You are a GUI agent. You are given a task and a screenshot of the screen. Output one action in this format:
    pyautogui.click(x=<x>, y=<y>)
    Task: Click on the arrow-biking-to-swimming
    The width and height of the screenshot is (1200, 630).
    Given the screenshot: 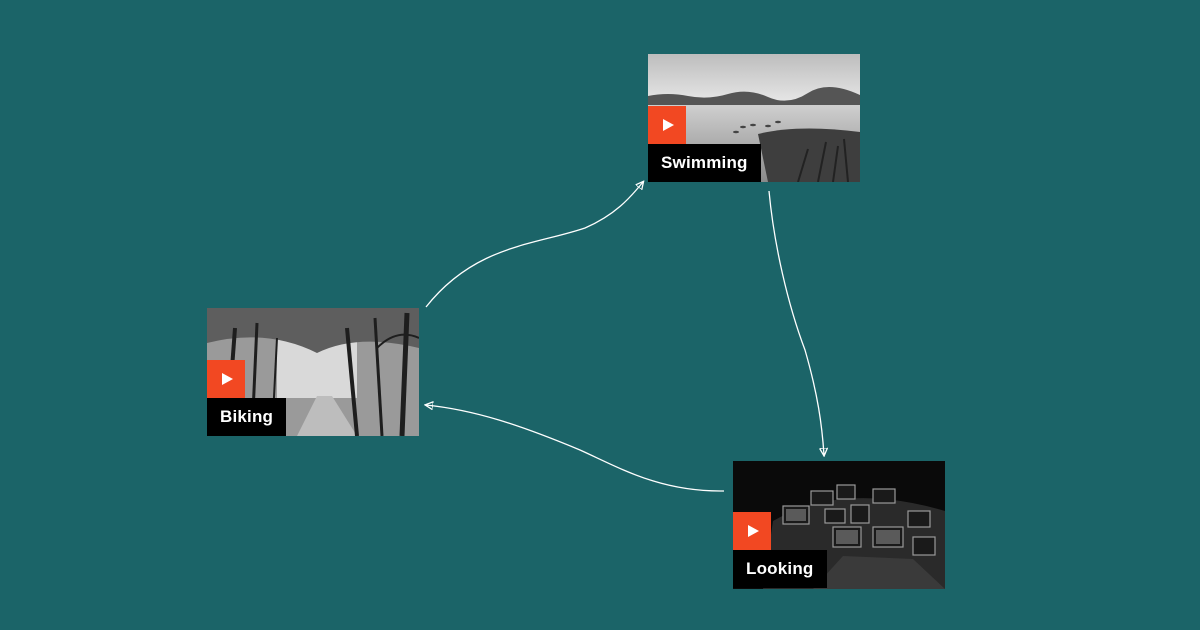 What is the action you would take?
    pyautogui.click(x=534, y=245)
    